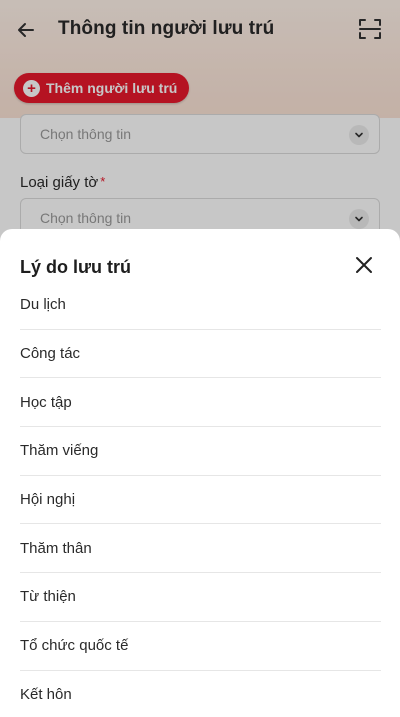 The image size is (400, 717). What do you see at coordinates (200, 694) in the screenshot?
I see `option-ket-hon: Kết hôn` at bounding box center [200, 694].